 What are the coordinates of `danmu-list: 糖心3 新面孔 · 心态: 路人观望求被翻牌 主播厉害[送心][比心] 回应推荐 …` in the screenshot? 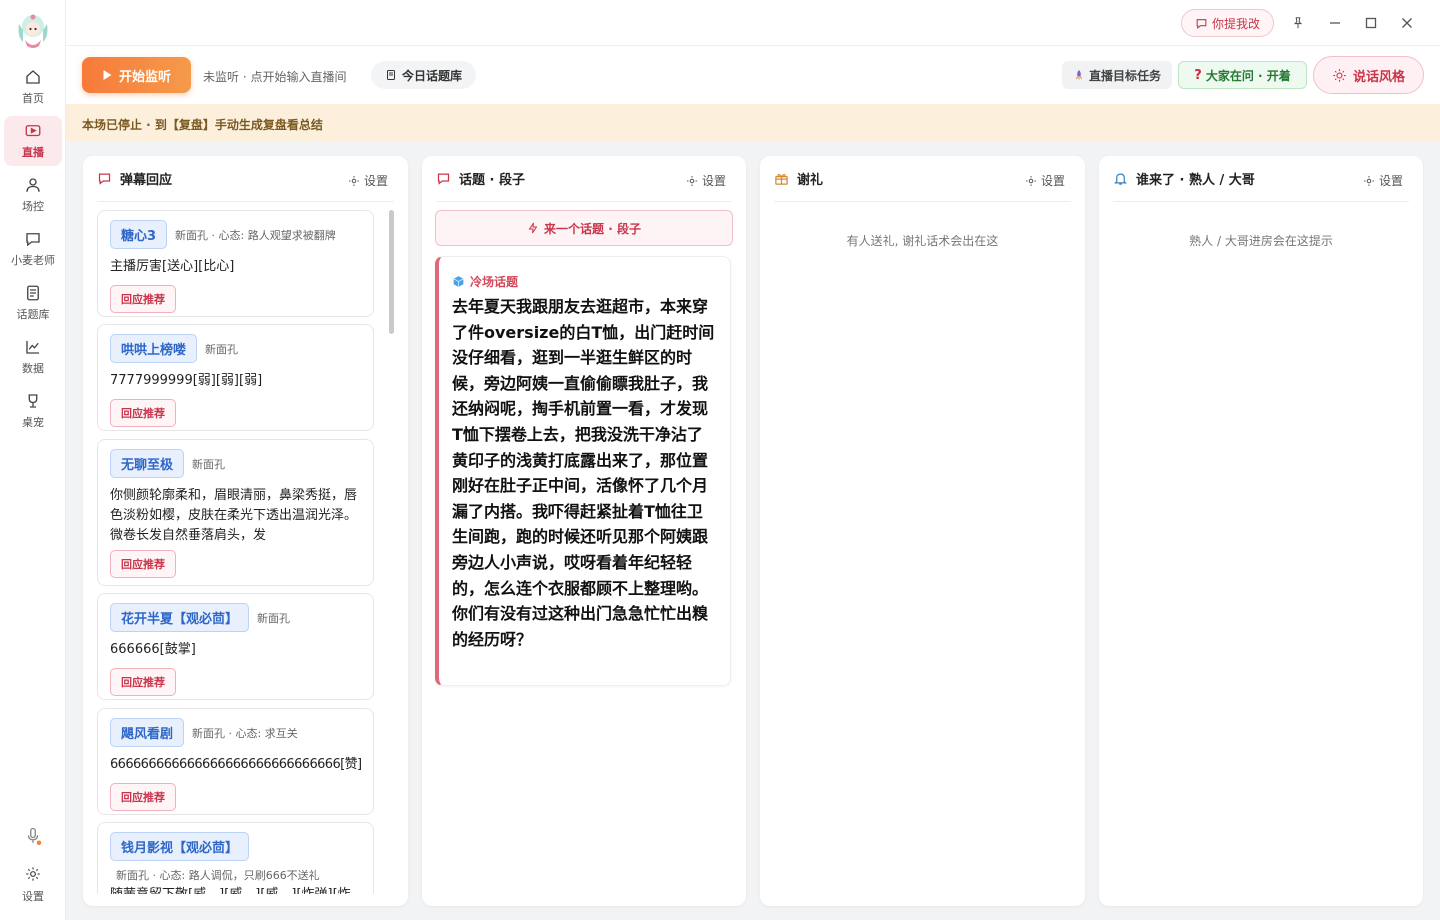 It's located at (235, 552).